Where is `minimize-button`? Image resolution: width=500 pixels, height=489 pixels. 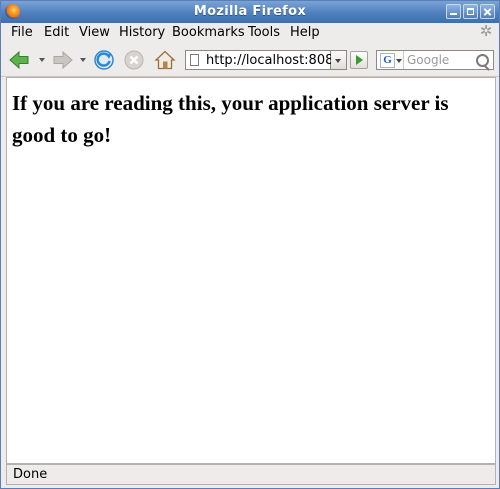 minimize-button is located at coordinates (453, 11).